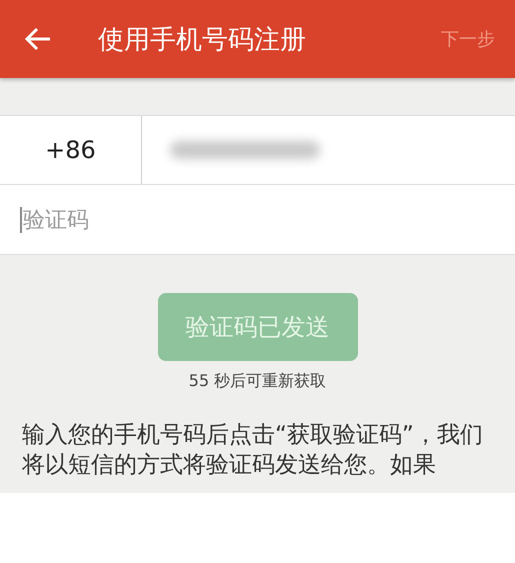  I want to click on screen-title: 使用手机号码注册, so click(202, 40).